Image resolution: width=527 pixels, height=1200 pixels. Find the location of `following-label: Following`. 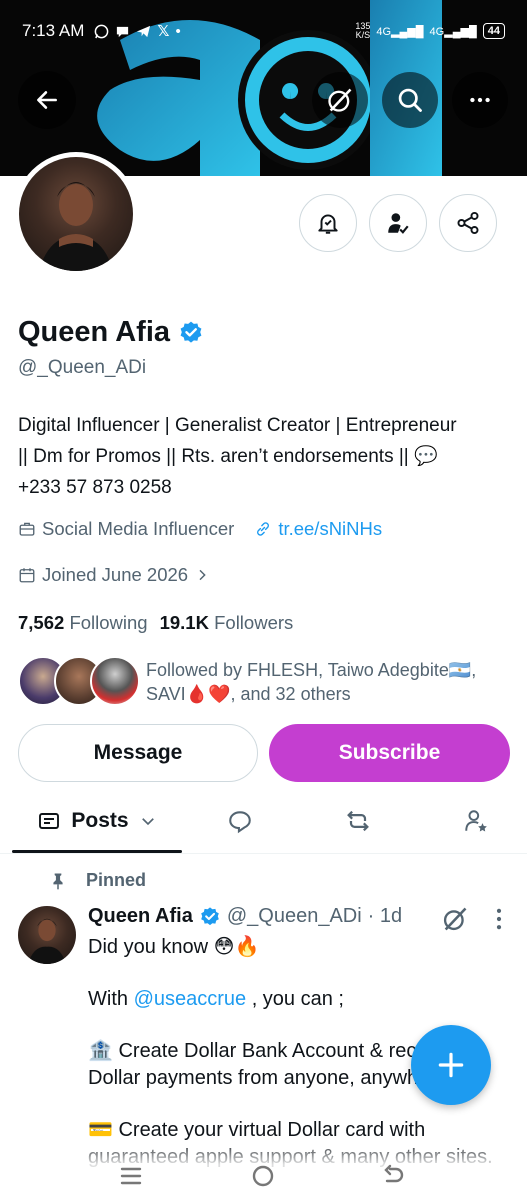

following-label: Following is located at coordinates (108, 622).